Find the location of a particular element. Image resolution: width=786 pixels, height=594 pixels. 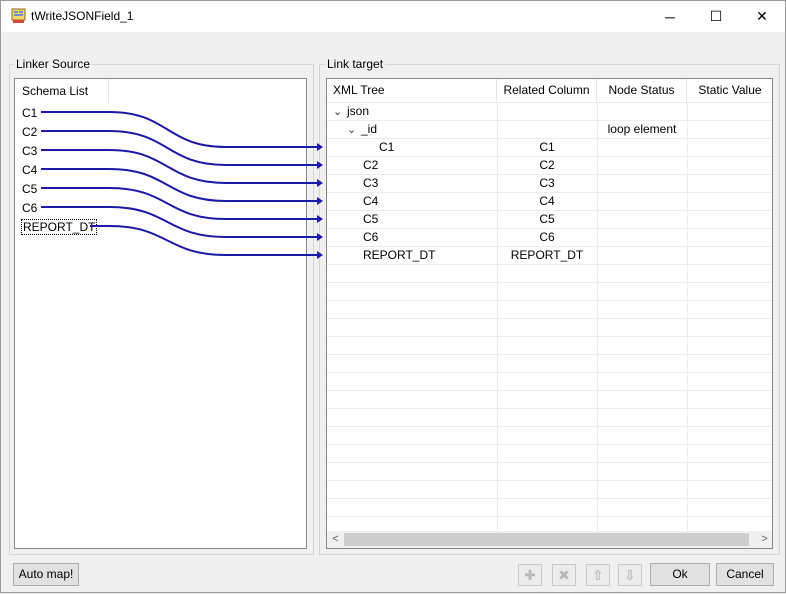

tree-node: C1 is located at coordinates (386, 148).